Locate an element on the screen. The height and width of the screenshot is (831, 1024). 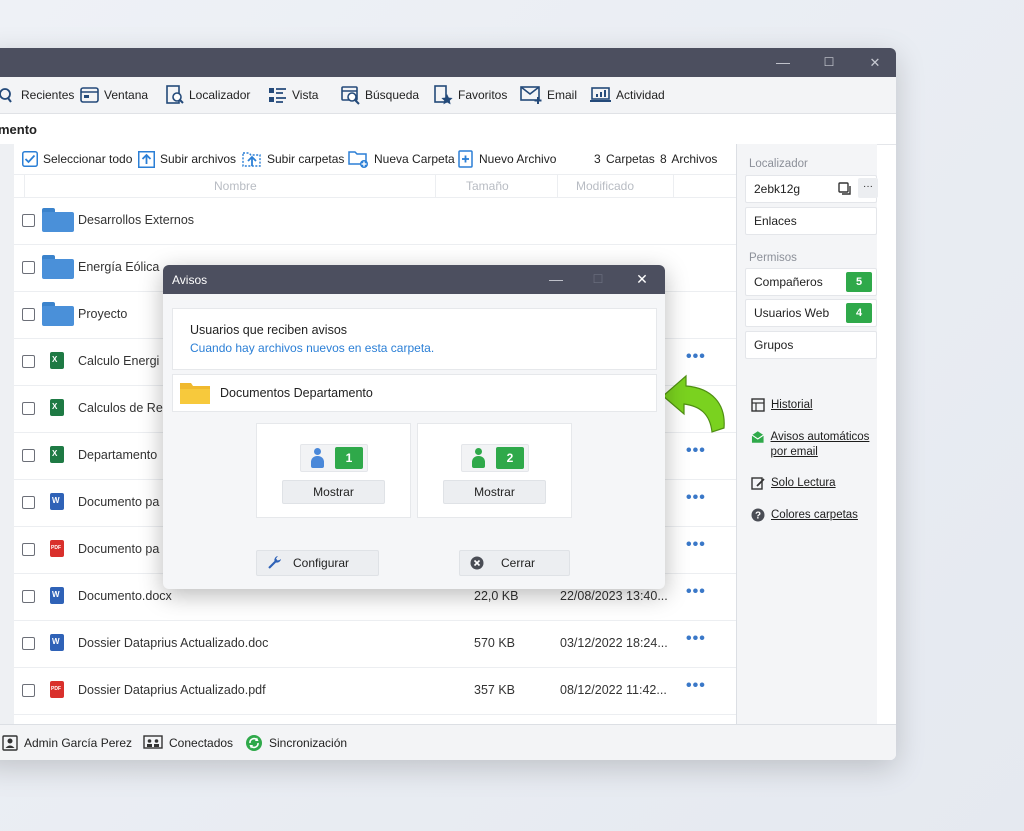
new-file-button: Nuevo Archivo is located at coordinates (507, 159).